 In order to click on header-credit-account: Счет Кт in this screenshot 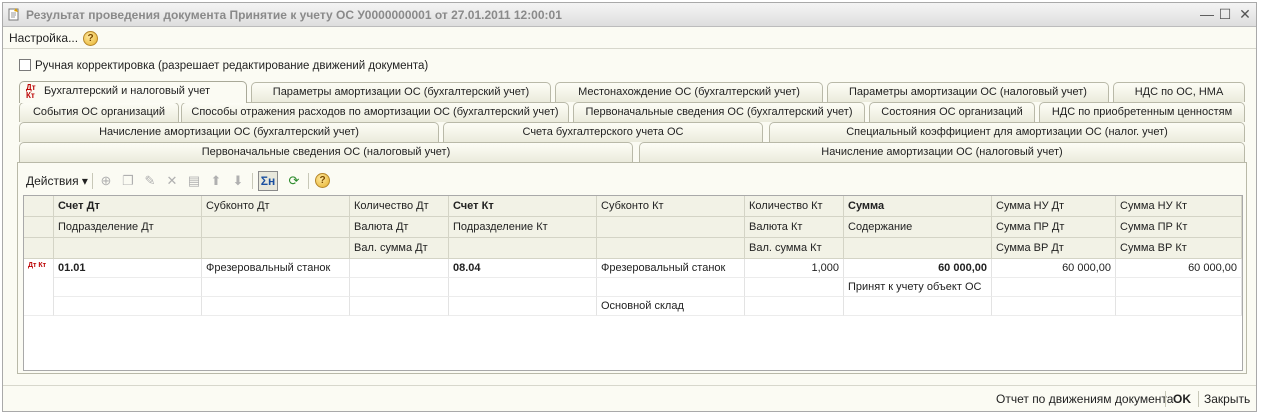, I will do `click(523, 206)`.